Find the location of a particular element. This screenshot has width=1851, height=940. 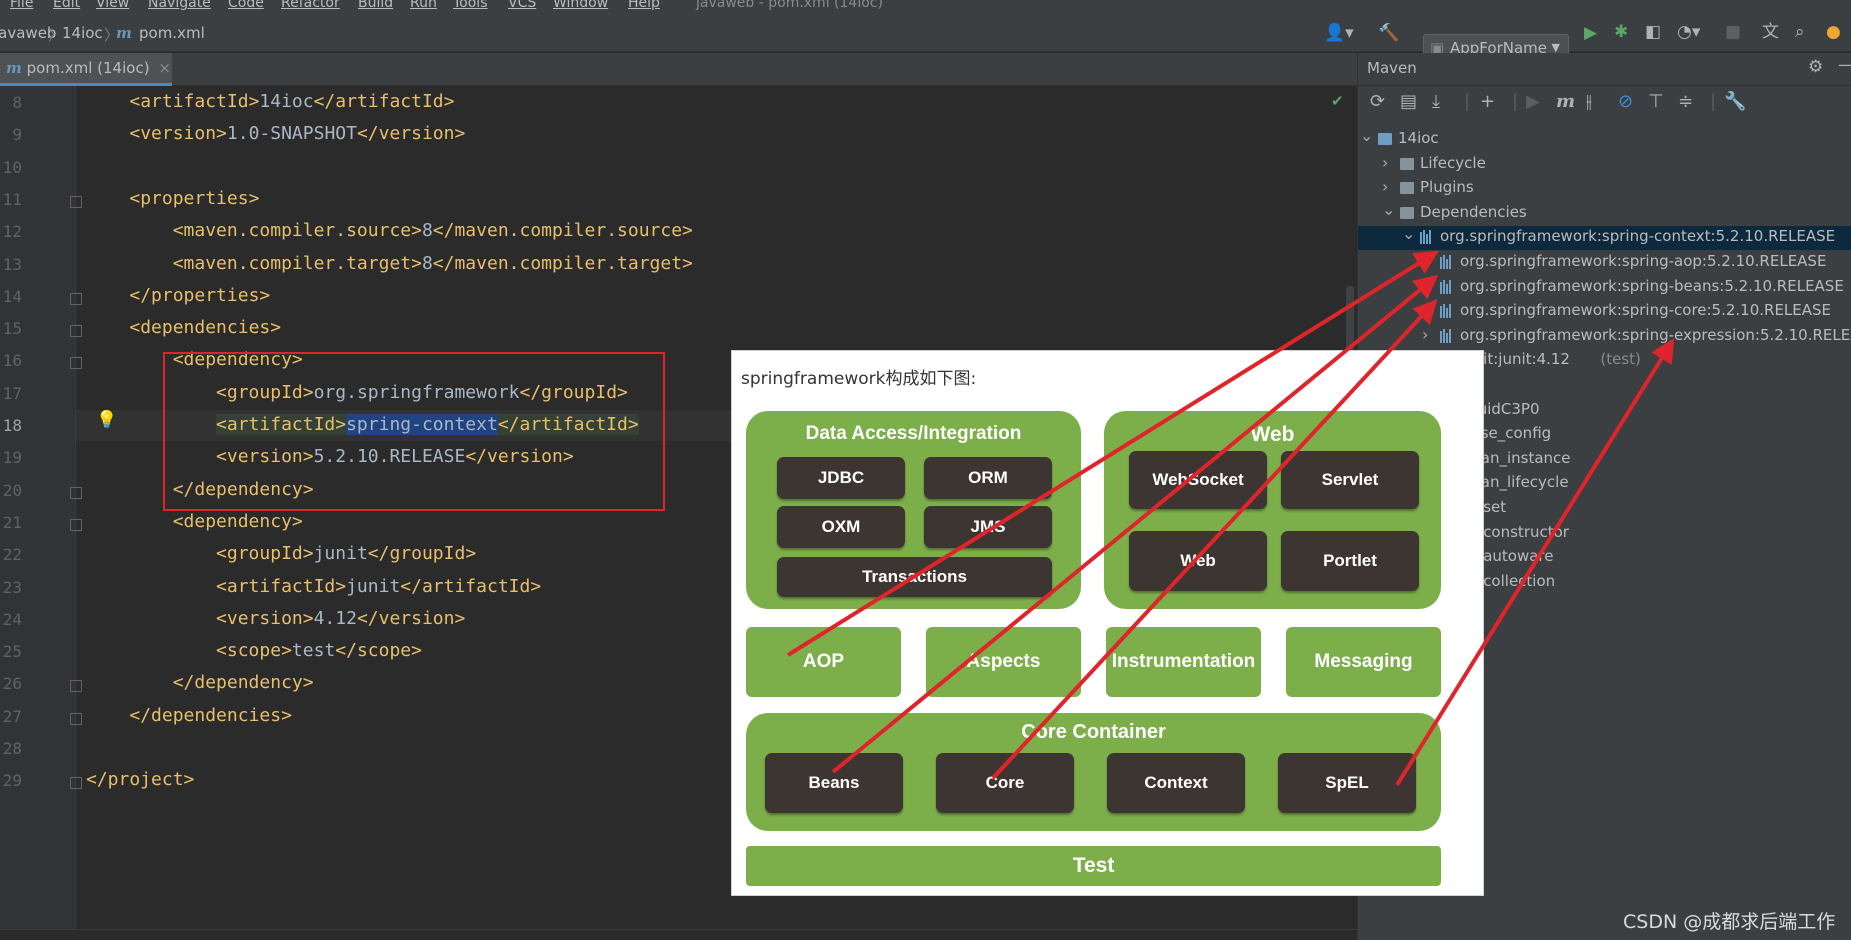

show-dependencies-icon: ⊤ is located at coordinates (1656, 101).